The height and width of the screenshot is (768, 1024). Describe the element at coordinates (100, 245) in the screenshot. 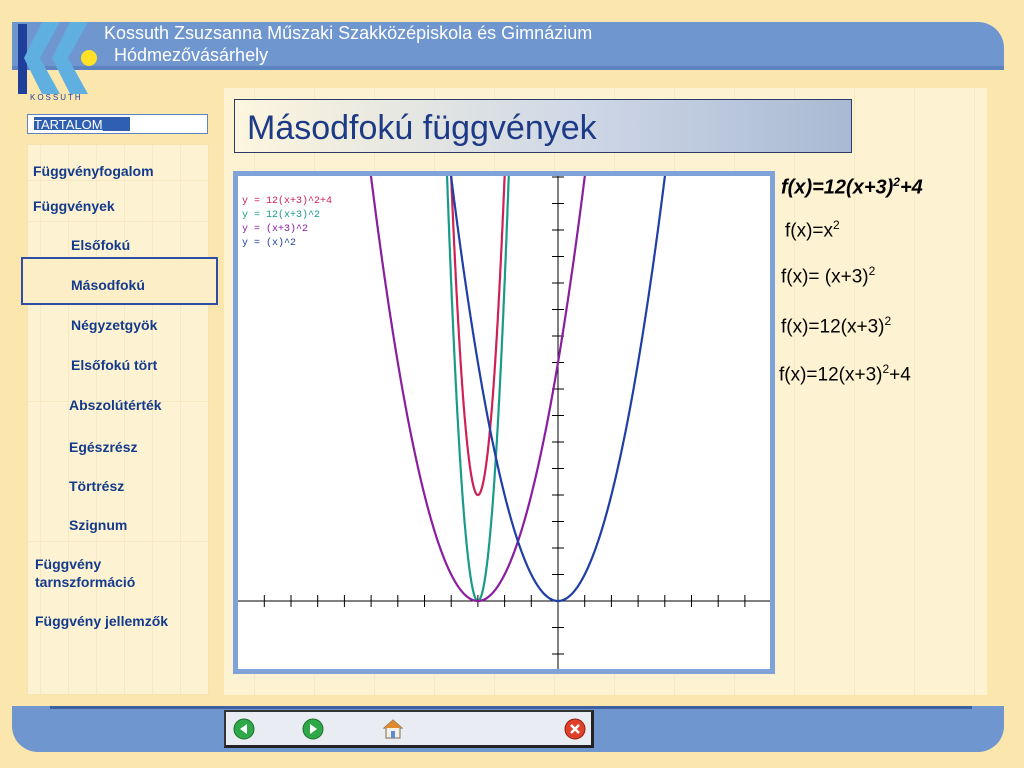

I see `sidebar-item-elsofoku: Elsőfokú` at that location.